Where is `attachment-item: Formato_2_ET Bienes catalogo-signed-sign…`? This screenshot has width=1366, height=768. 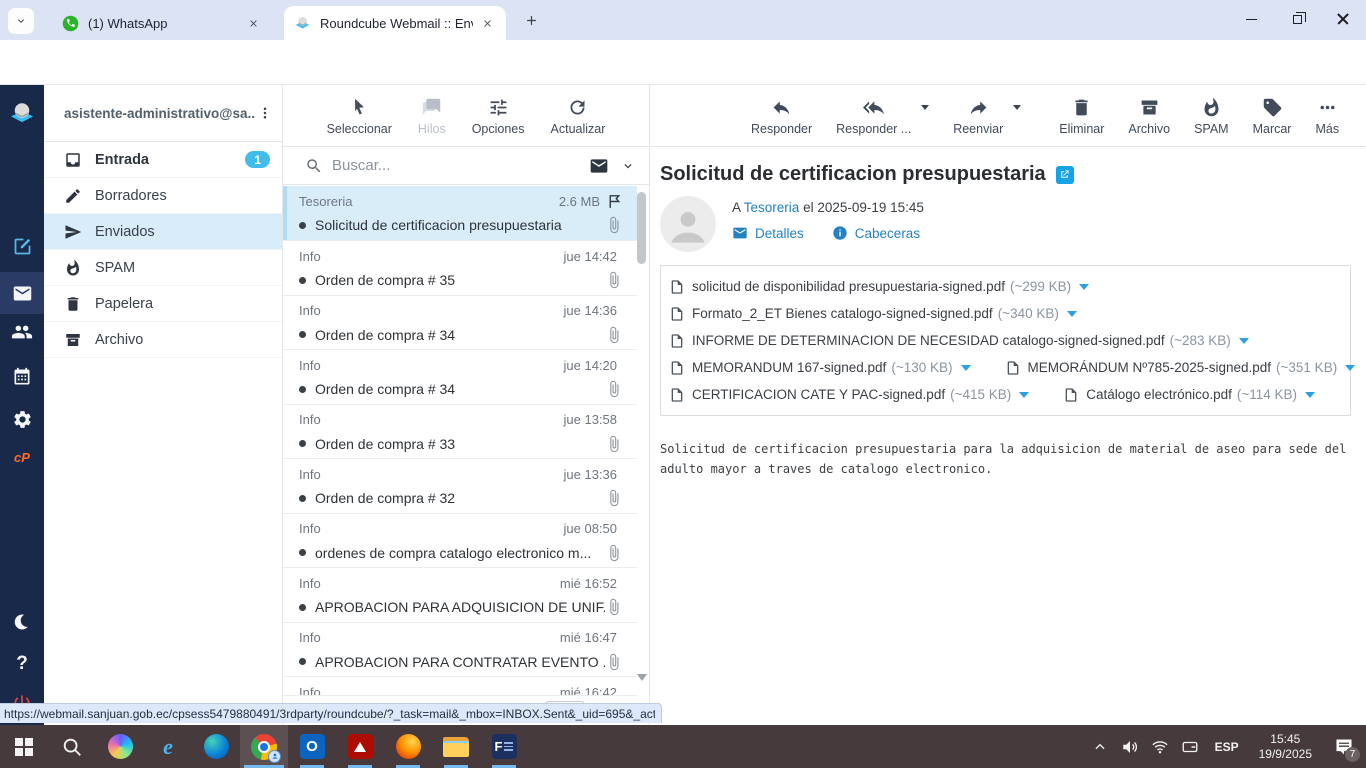
attachment-item: Formato_2_ET Bienes catalogo-signed-sign… is located at coordinates (873, 314).